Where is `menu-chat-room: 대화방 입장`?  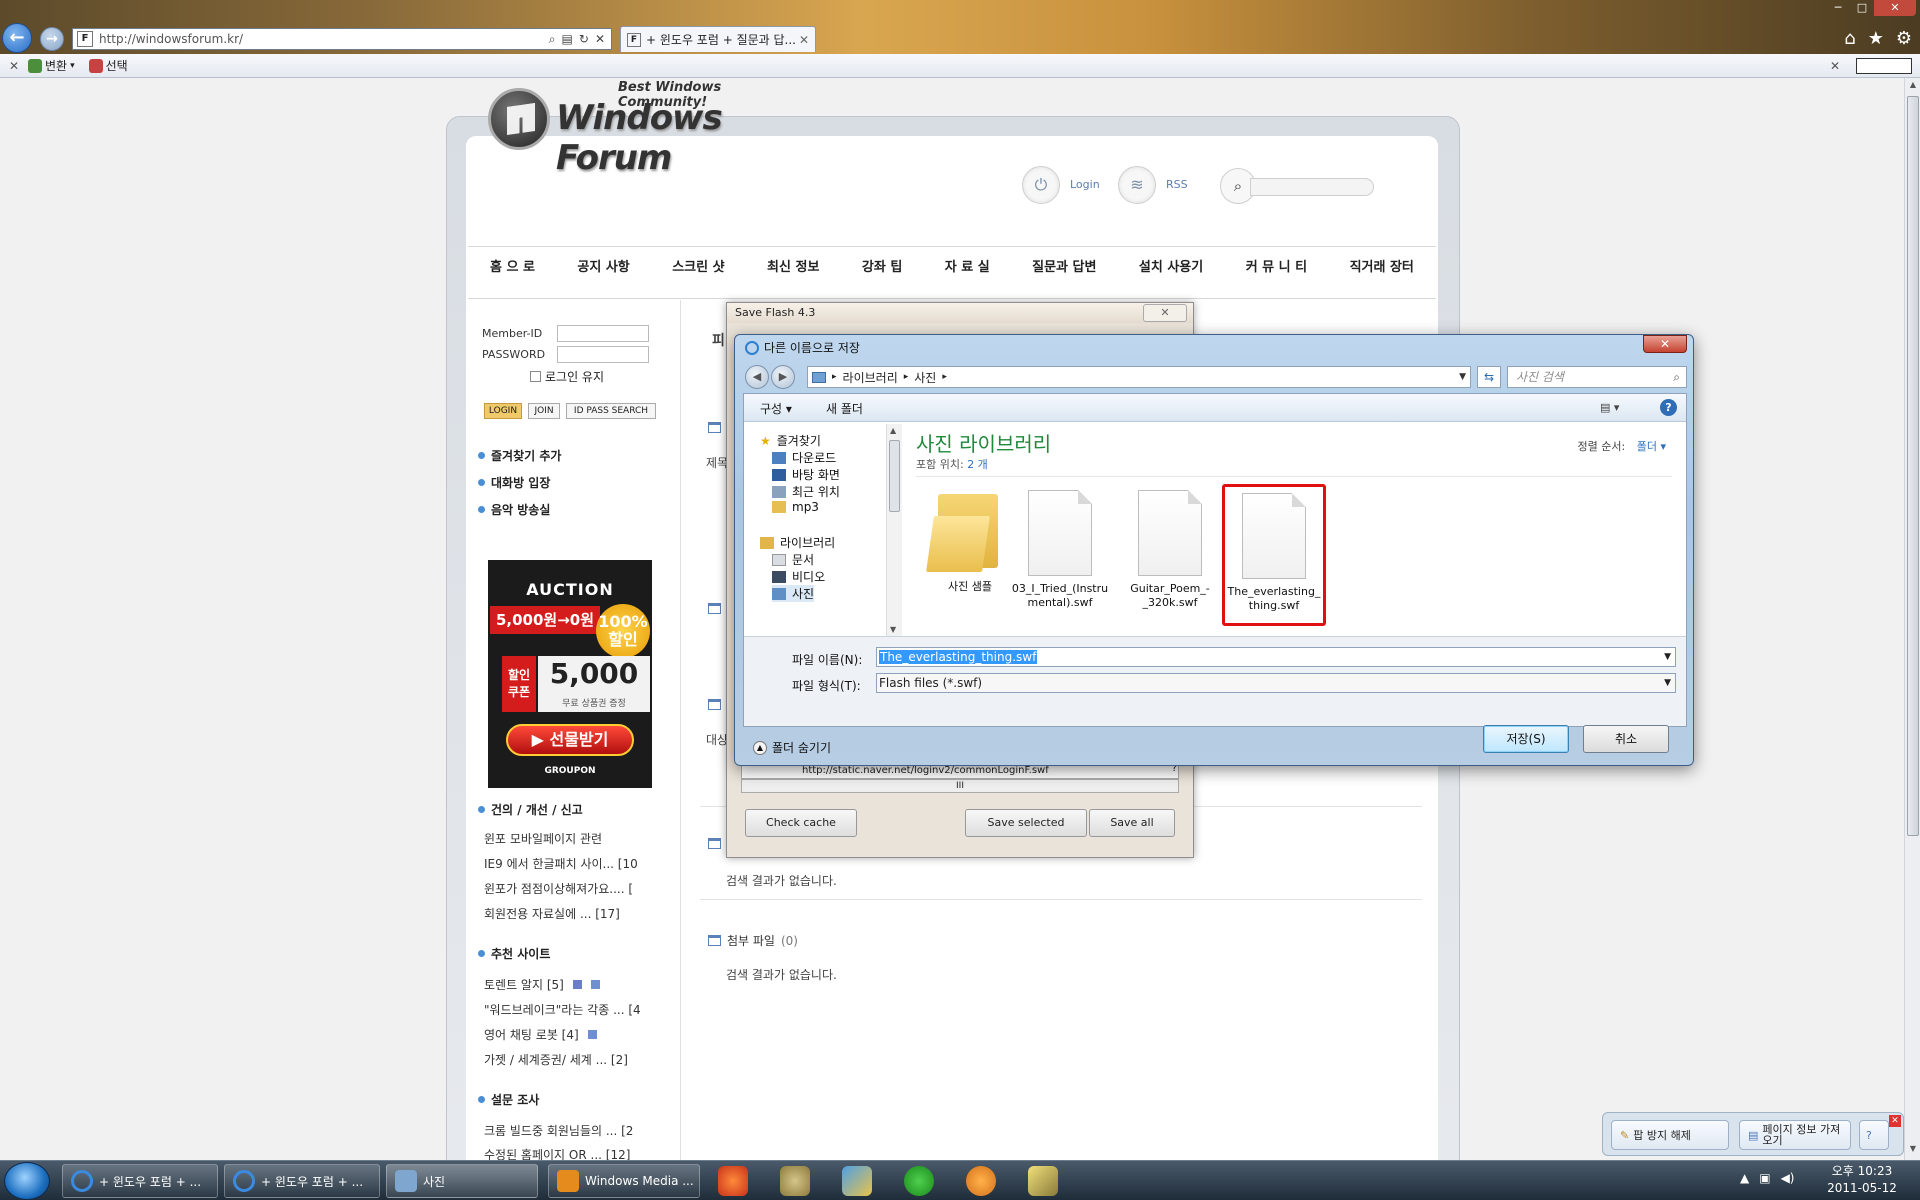 menu-chat-room: 대화방 입장 is located at coordinates (514, 482).